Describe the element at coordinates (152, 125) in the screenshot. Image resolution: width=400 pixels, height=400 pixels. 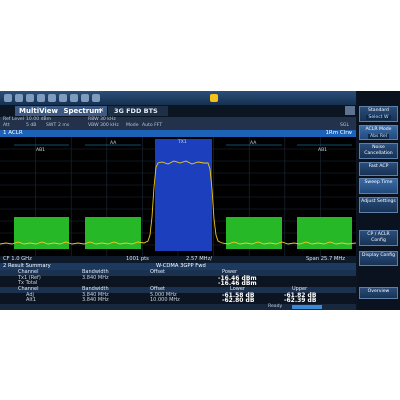
I see `mode-value: Auto FFT` at that location.